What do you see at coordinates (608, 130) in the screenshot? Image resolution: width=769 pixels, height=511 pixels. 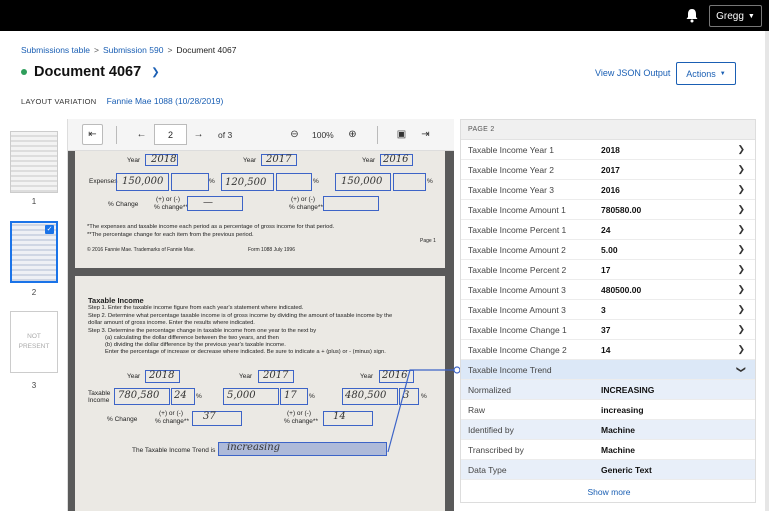 I see `panel-page-label: PAGE 2` at bounding box center [608, 130].